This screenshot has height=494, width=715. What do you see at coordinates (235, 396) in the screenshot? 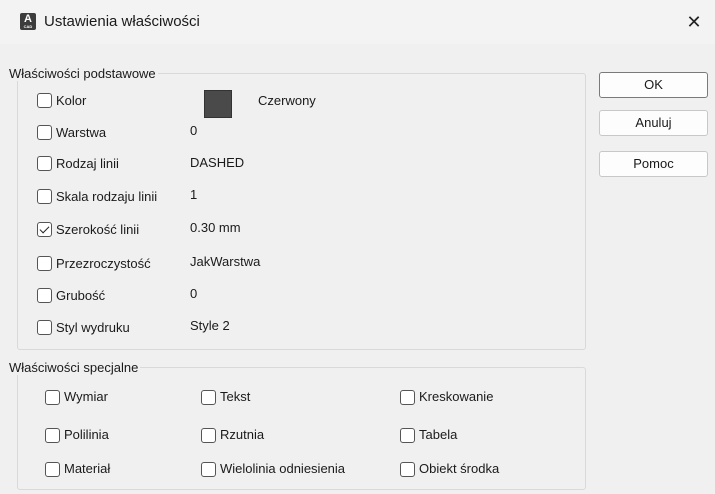
I see `text-label: Tekst` at bounding box center [235, 396].